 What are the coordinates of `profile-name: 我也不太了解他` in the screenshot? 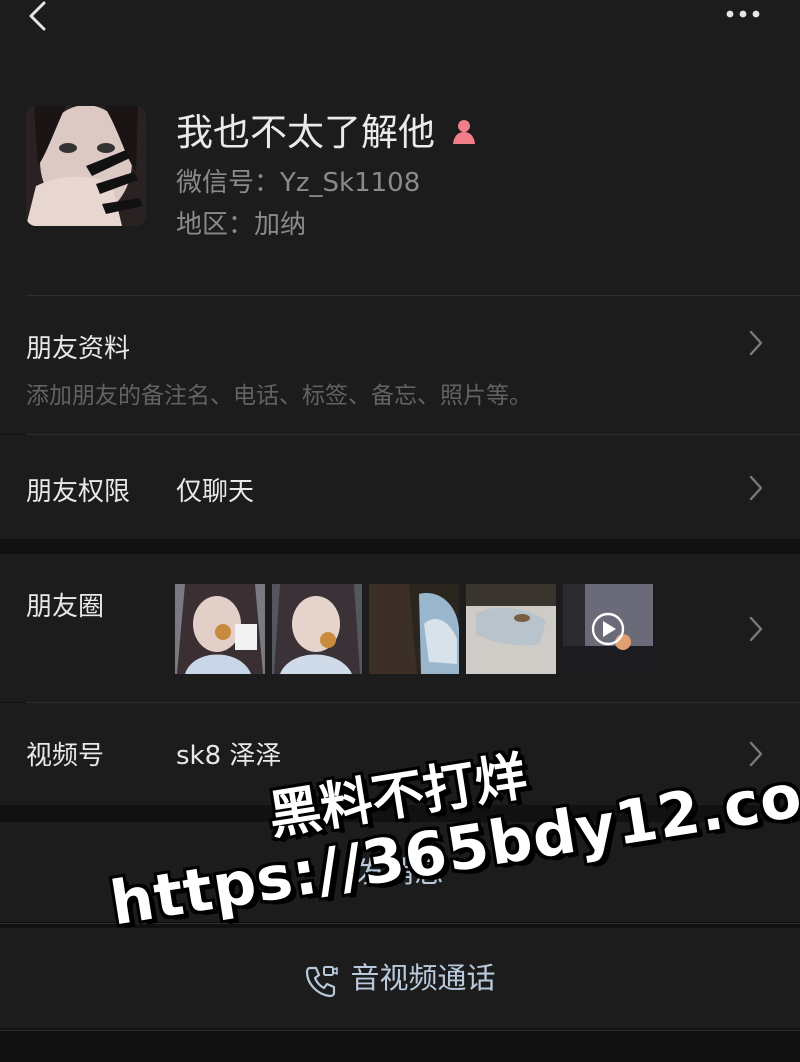 It's located at (327, 129).